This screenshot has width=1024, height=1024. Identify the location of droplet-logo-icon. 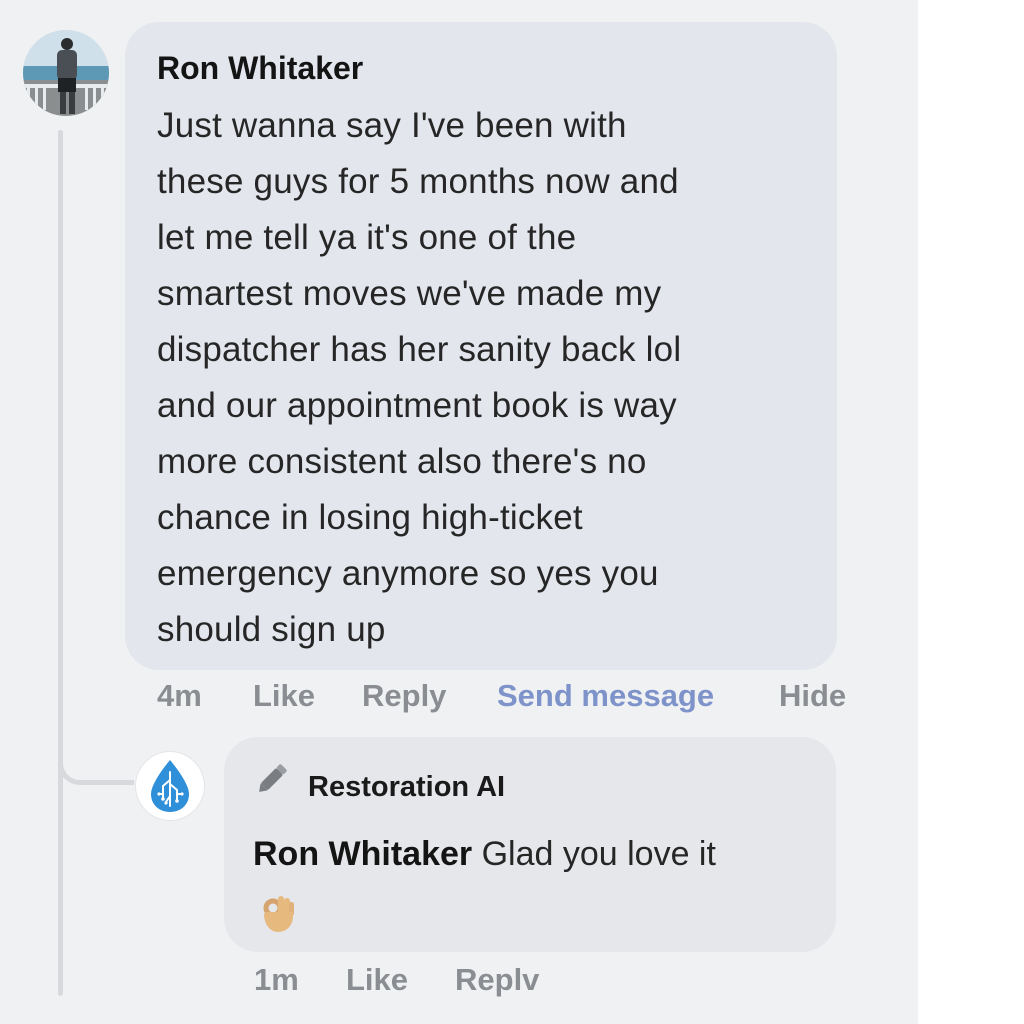
(170, 786).